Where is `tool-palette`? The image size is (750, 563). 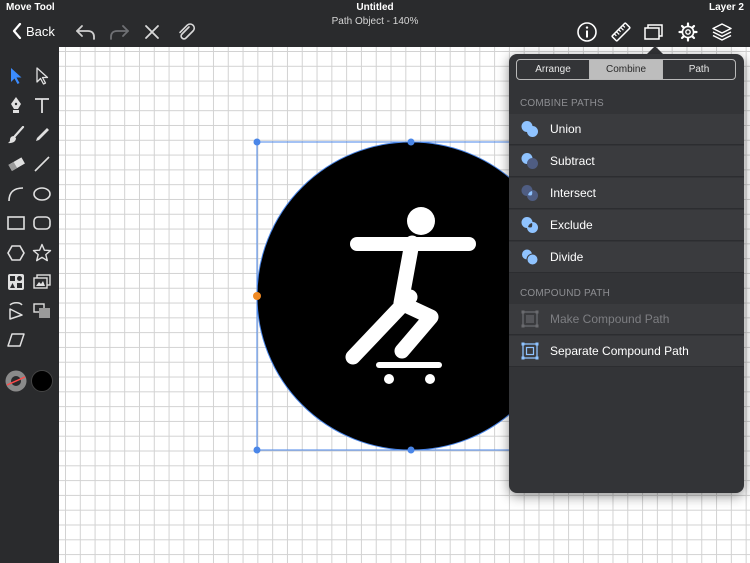 tool-palette is located at coordinates (29, 305).